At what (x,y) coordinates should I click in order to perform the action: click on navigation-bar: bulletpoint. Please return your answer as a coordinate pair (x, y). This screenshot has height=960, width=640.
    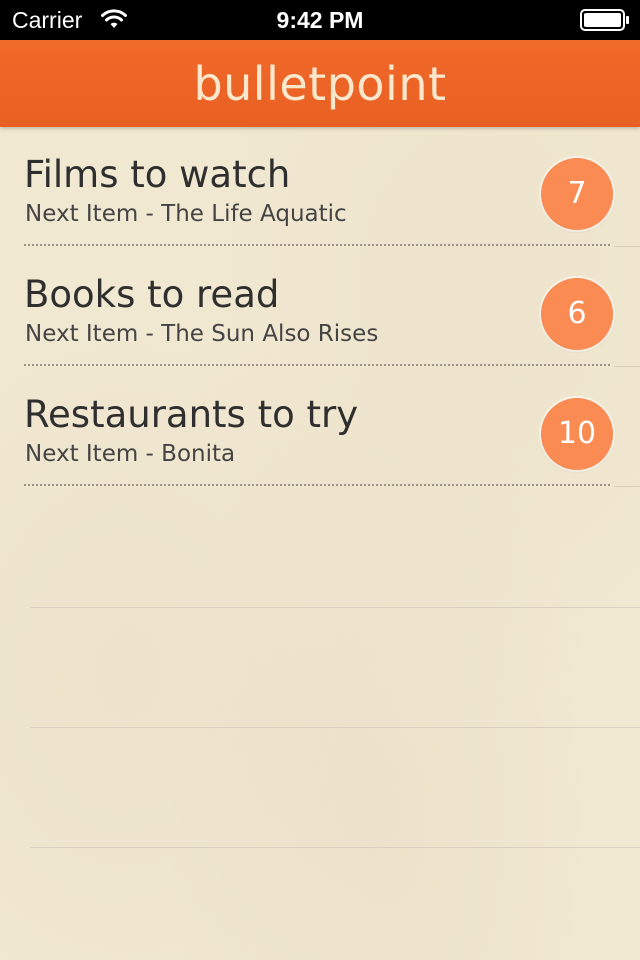
    Looking at the image, I should click on (320, 83).